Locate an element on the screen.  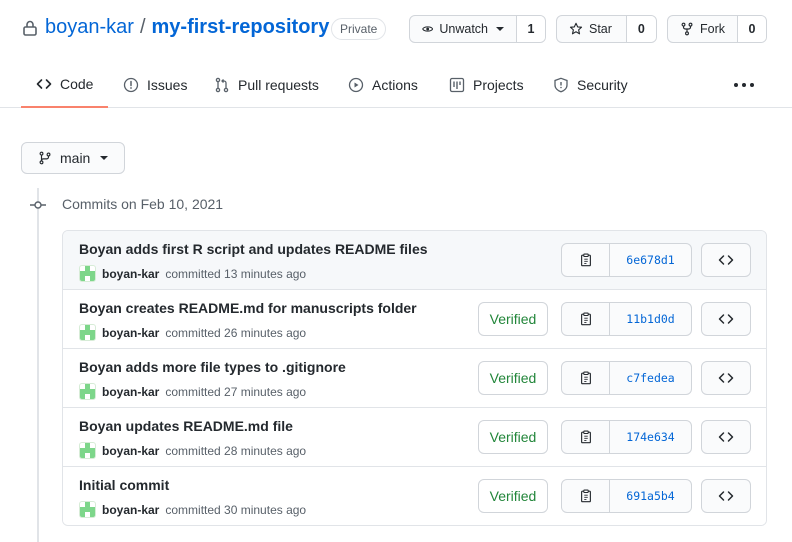
branch-name: main is located at coordinates (75, 158).